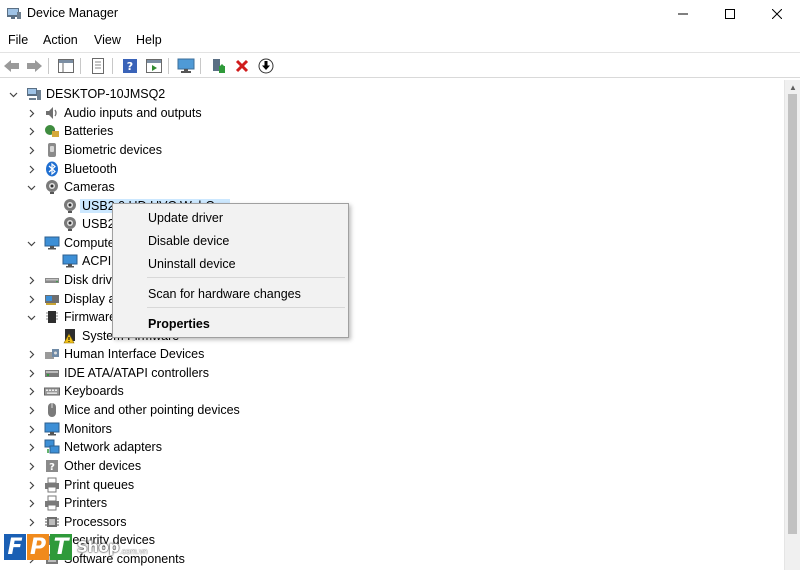 The height and width of the screenshot is (570, 800). I want to click on uninstall-icon, so click(242, 66).